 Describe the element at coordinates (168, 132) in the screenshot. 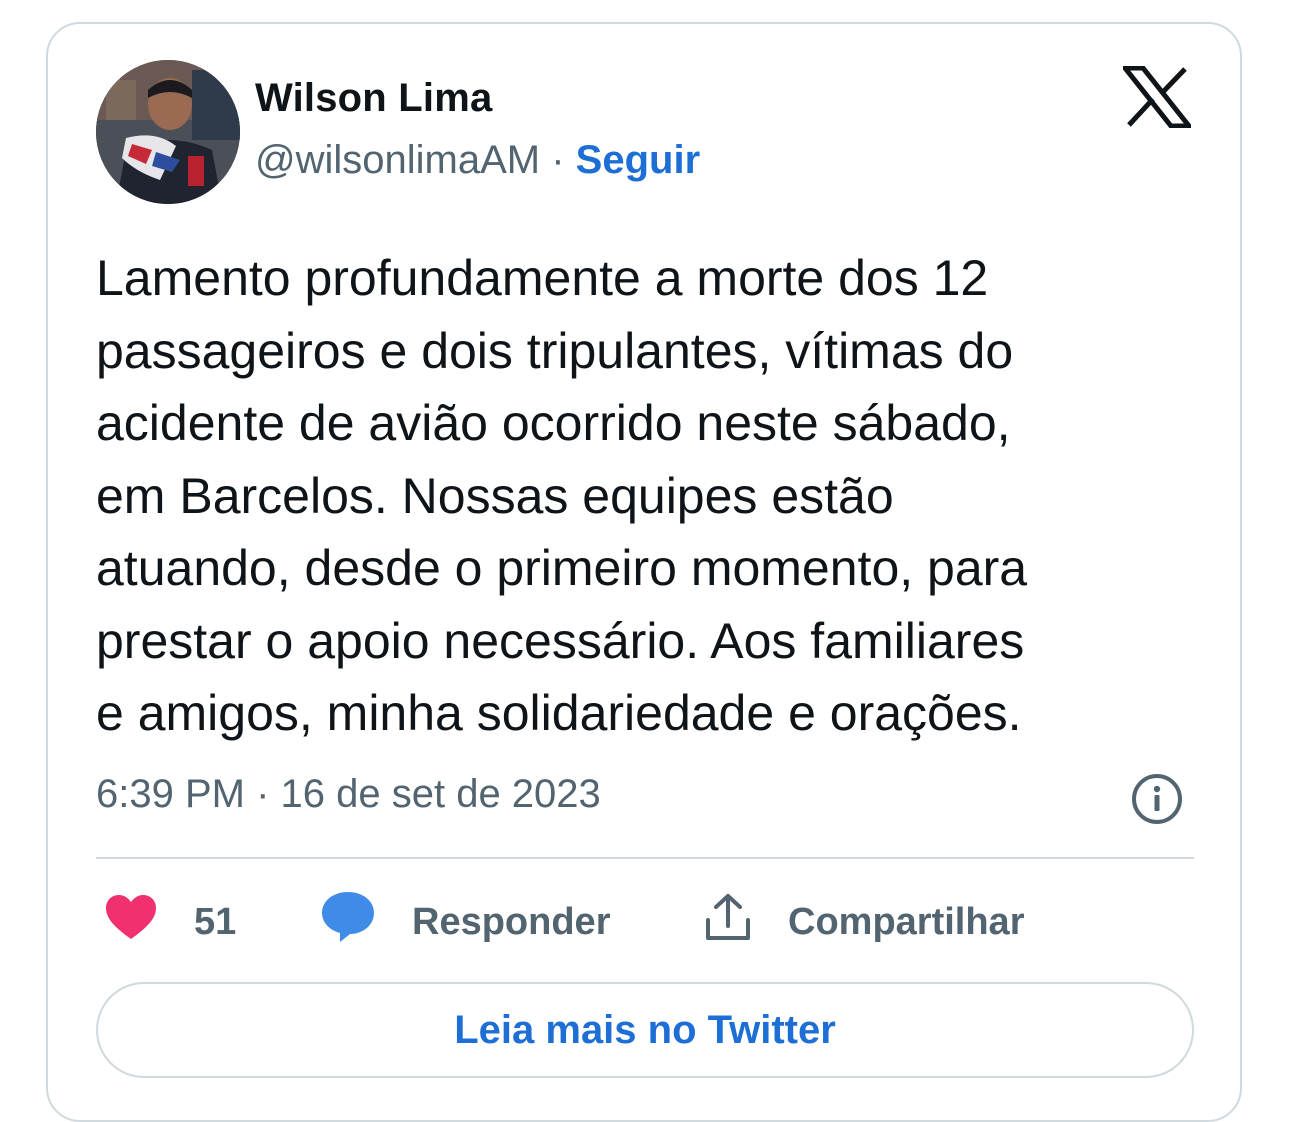

I see `avatar` at that location.